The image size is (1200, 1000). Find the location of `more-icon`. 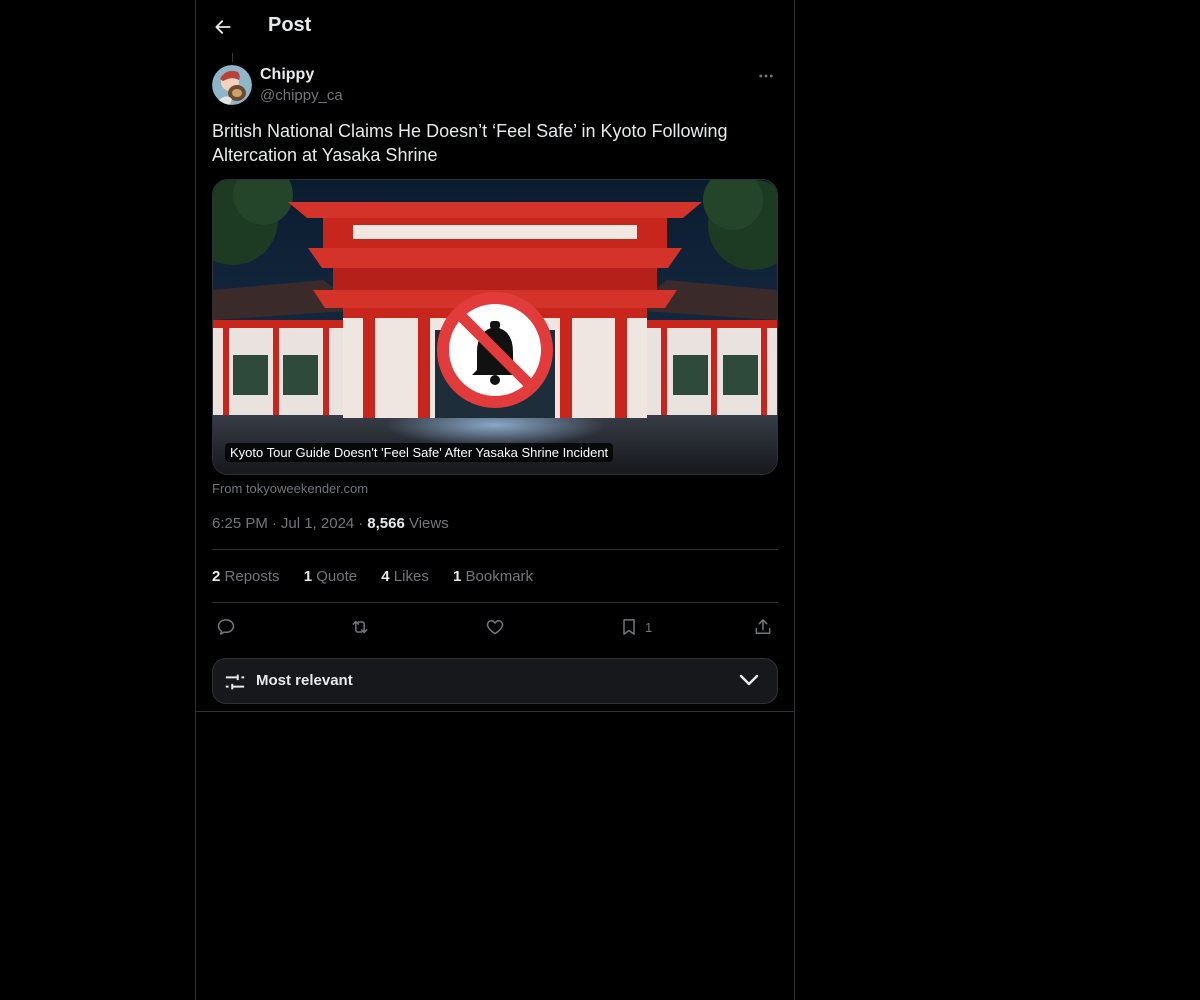

more-icon is located at coordinates (766, 76).